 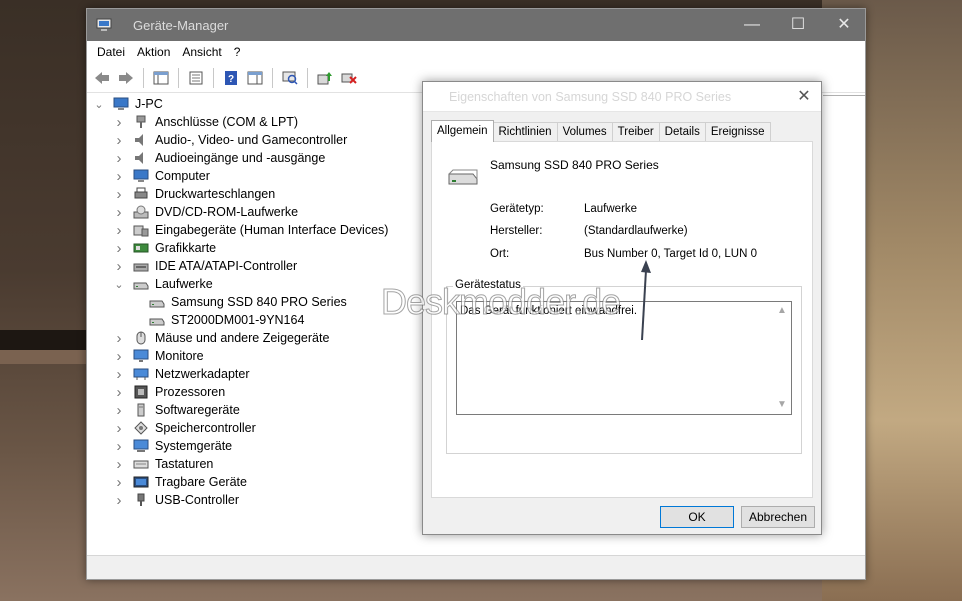 What do you see at coordinates (206, 212) in the screenshot?
I see `tree-category-6: › DVD/CD-ROM-Laufwerke` at bounding box center [206, 212].